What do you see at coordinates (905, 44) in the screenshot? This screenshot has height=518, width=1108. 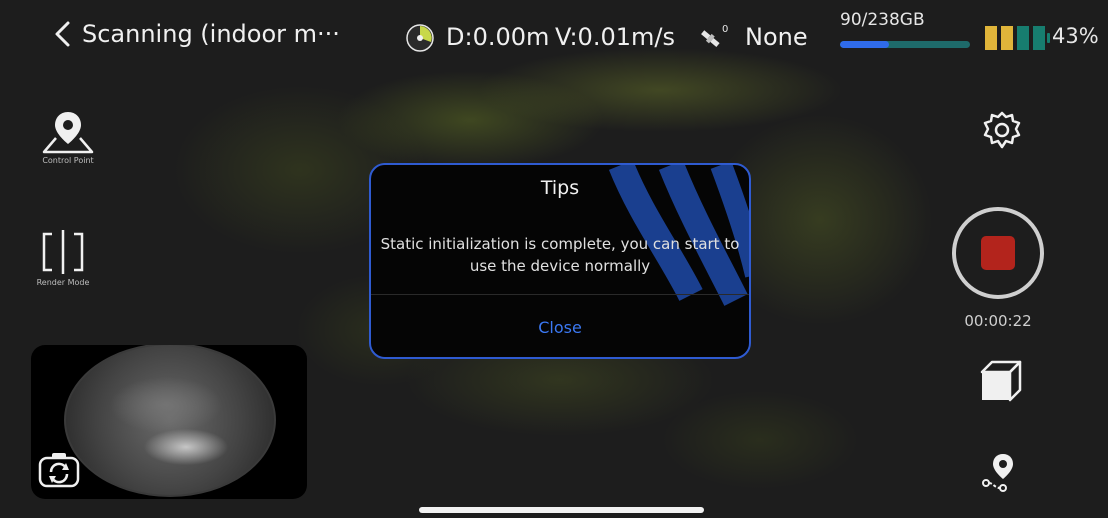 I see `storage-bar` at bounding box center [905, 44].